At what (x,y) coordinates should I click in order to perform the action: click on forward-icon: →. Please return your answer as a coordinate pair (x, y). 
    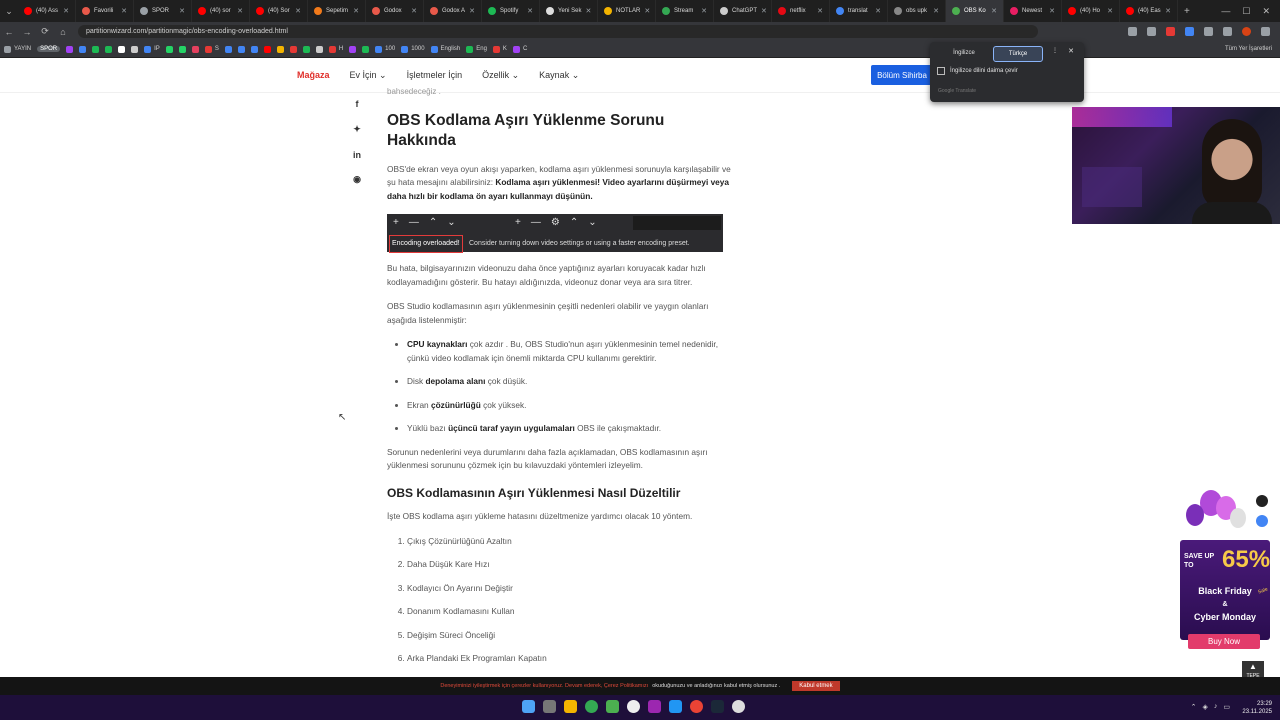
    Looking at the image, I should click on (27, 32).